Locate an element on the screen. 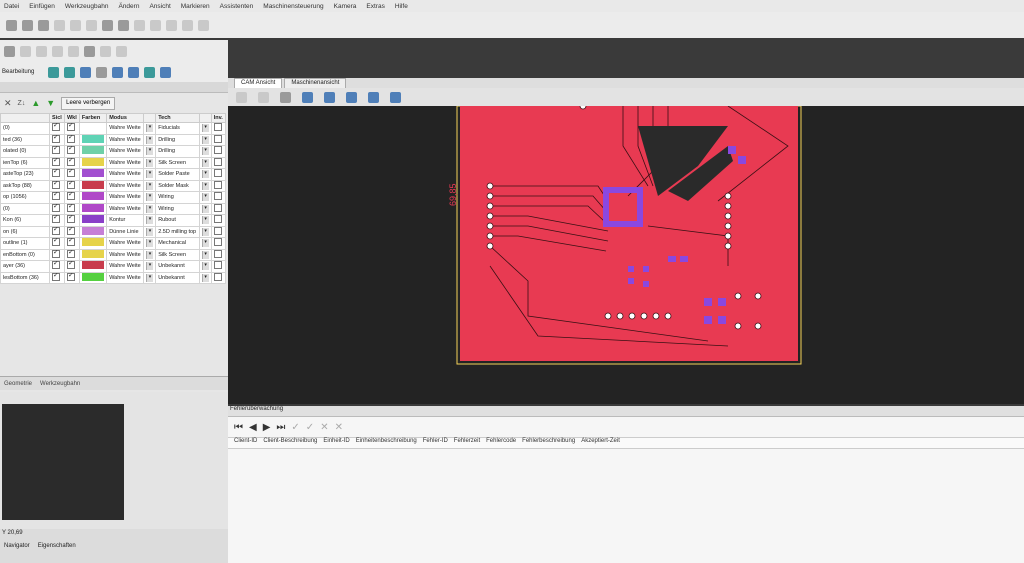 The image size is (1024, 563). layer-row: Kon (6) Kontur ▾ Rubout ▾ is located at coordinates (113, 220).